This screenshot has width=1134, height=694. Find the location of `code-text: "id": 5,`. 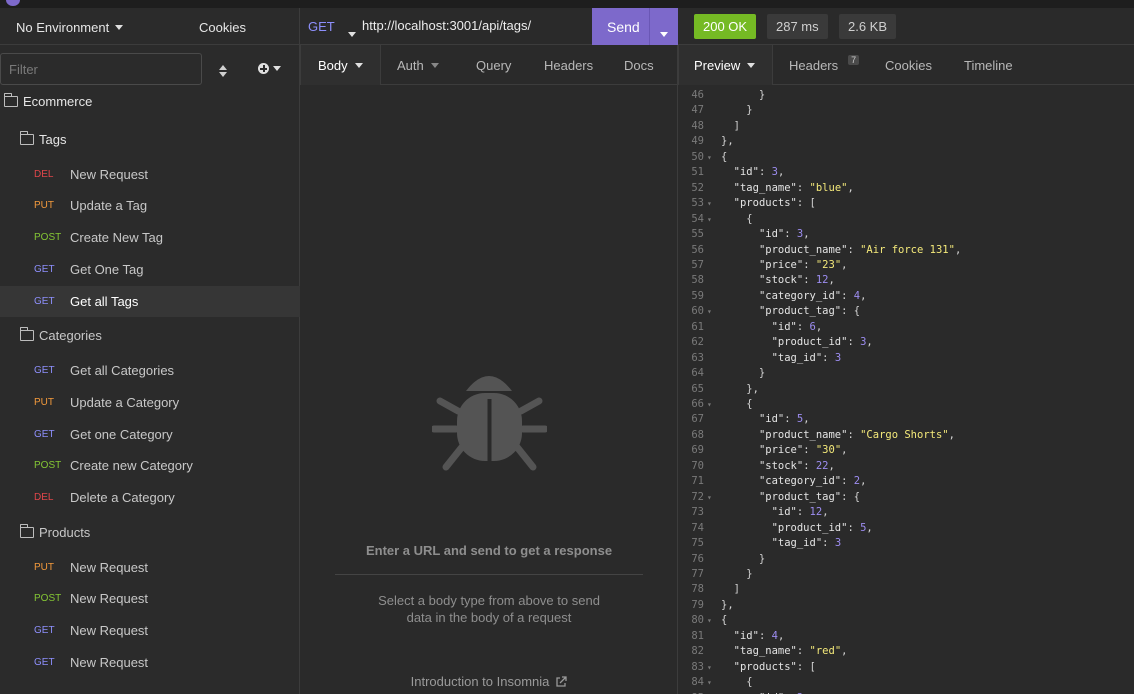

code-text: "id": 5, is located at coordinates (784, 419).